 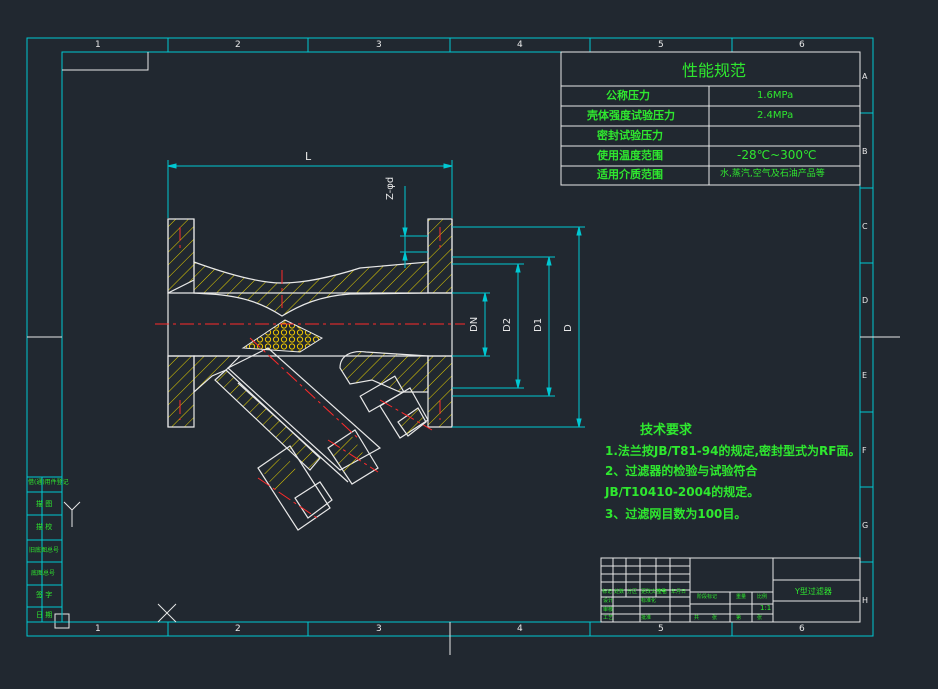 I want to click on spec-value-temperature-range: -28℃~300℃, so click(x=777, y=155).